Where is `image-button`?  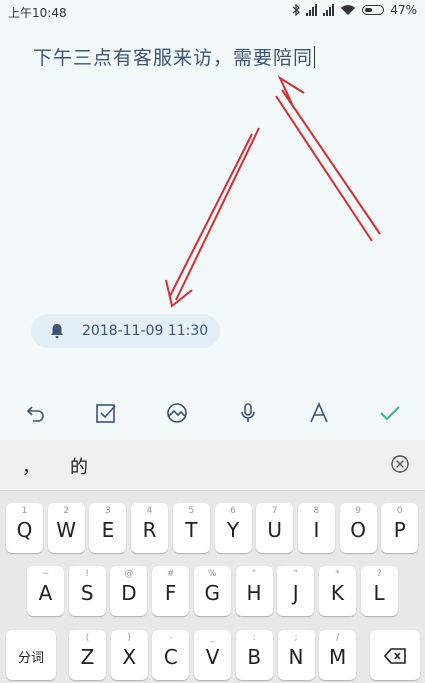 image-button is located at coordinates (177, 413).